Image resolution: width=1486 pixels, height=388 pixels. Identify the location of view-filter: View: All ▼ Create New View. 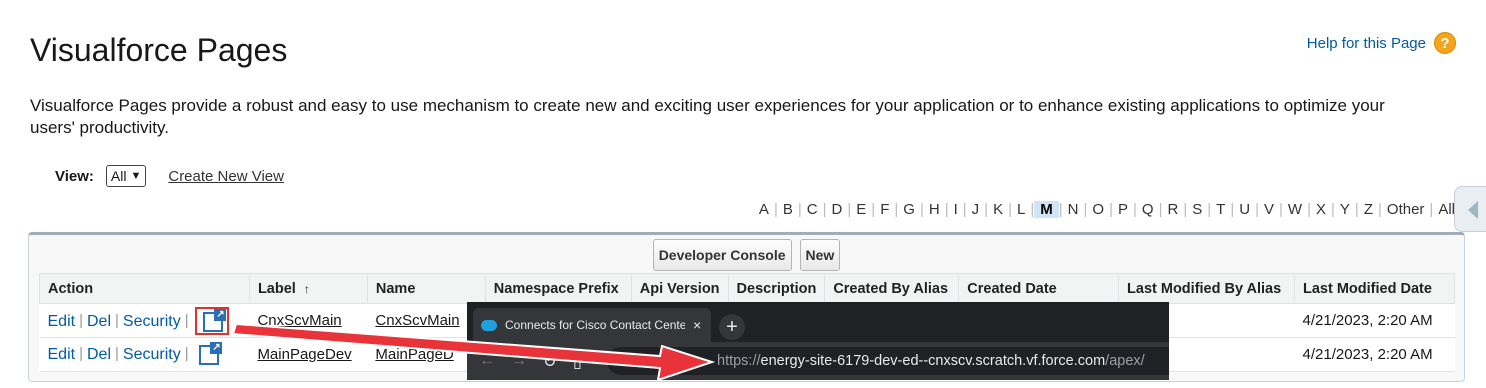
(169, 176).